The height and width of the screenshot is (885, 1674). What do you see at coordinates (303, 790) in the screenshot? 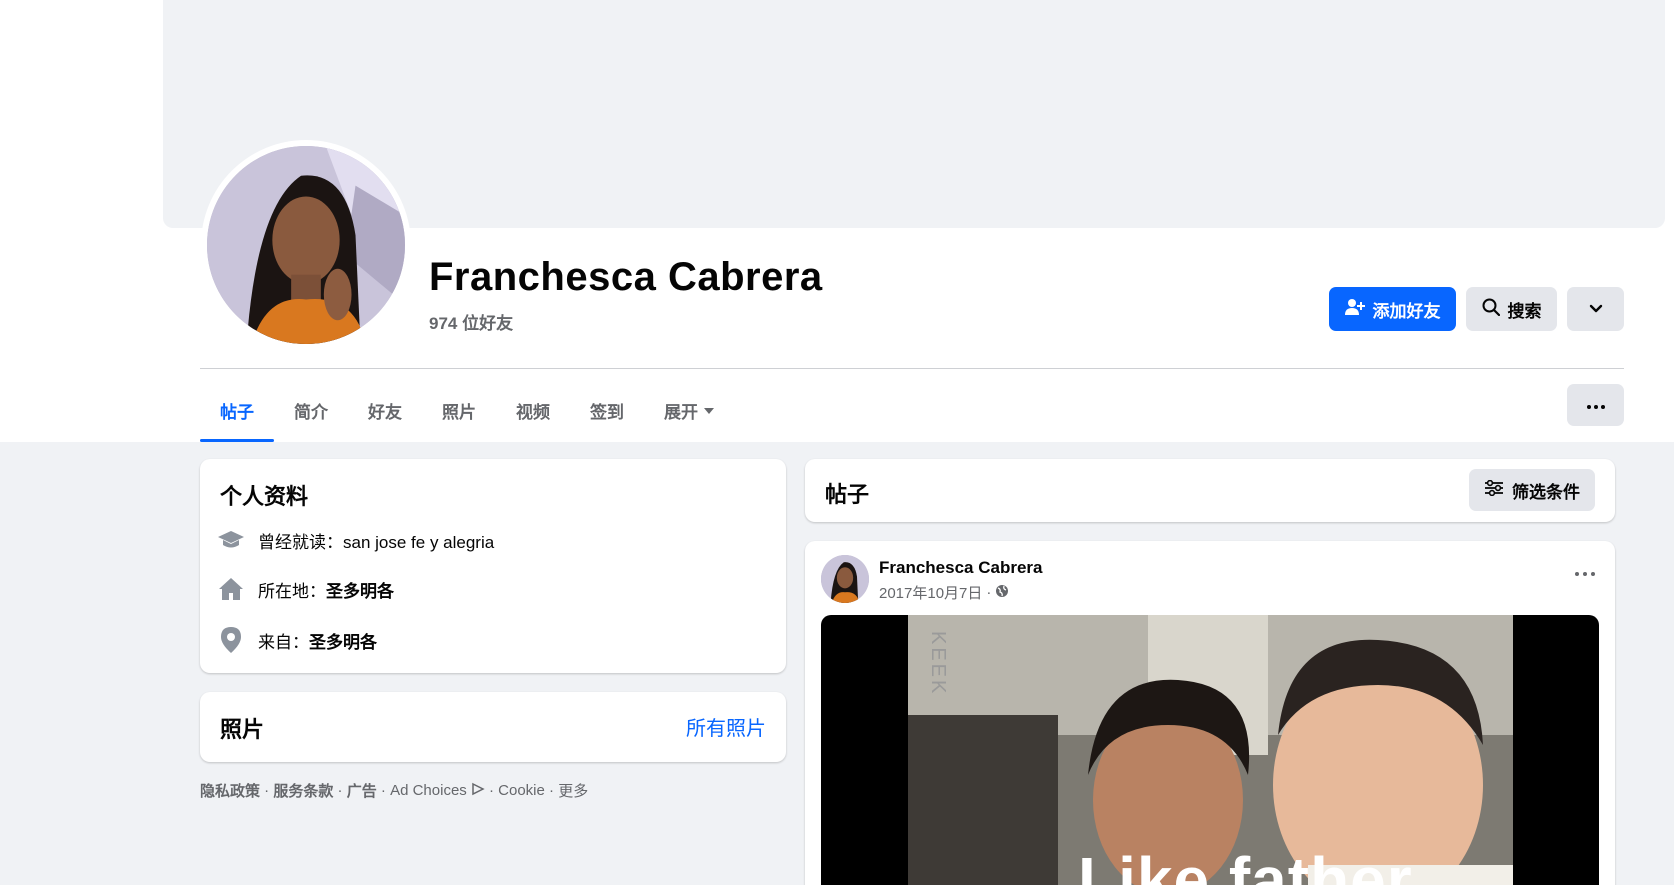
I see `terms-link: 服务条款` at bounding box center [303, 790].